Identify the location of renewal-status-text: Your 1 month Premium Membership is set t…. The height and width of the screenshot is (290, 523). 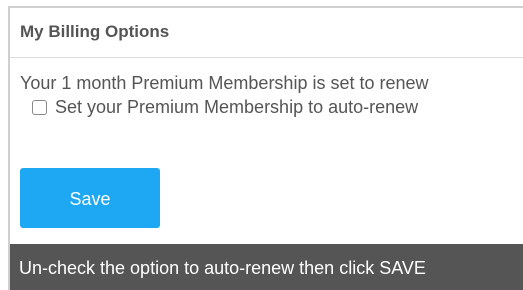
(224, 83).